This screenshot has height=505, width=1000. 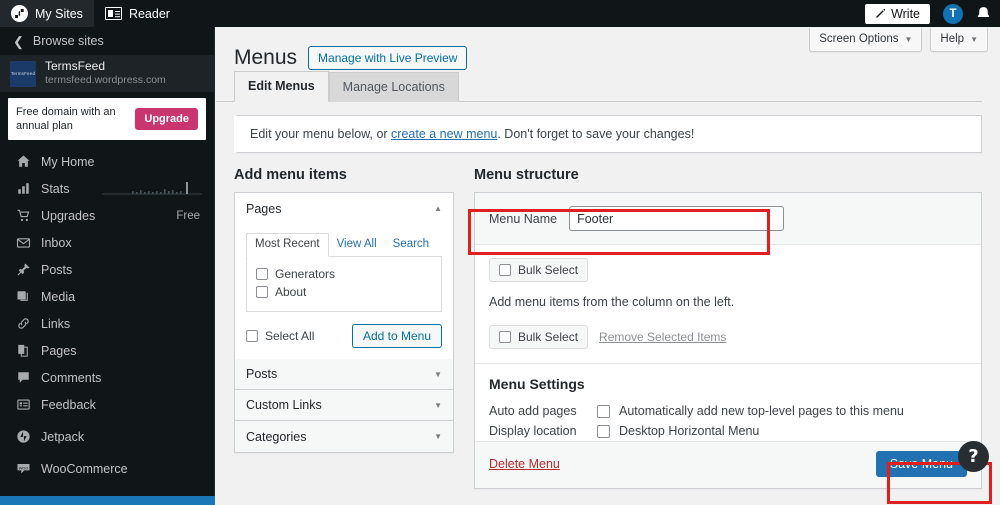 I want to click on pages-icon, so click(x=23, y=350).